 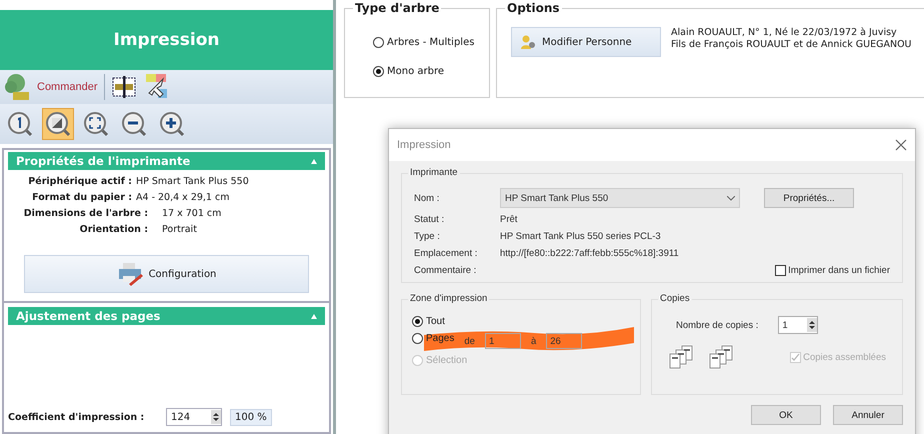 I want to click on coefficient-field: 124, so click(x=194, y=417).